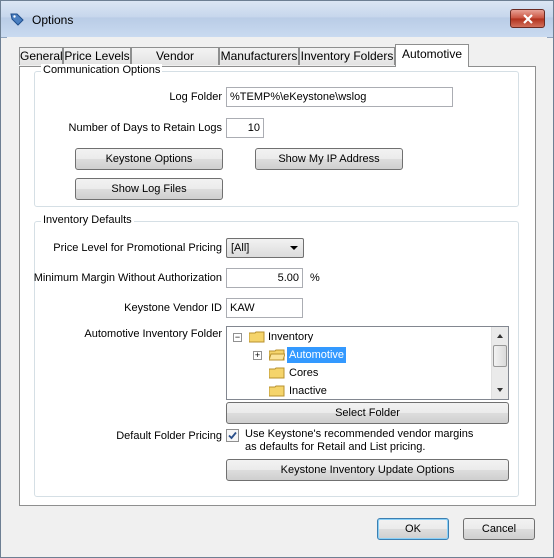 This screenshot has width=554, height=558. What do you see at coordinates (97, 56) in the screenshot?
I see `tab-price-levels: Price Levels` at bounding box center [97, 56].